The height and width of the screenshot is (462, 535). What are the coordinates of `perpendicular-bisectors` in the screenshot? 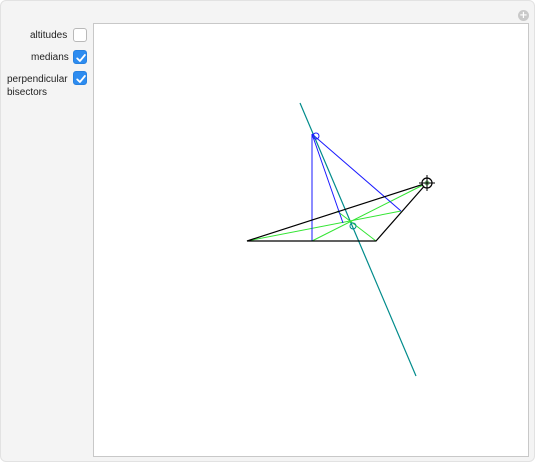 It's located at (356, 187).